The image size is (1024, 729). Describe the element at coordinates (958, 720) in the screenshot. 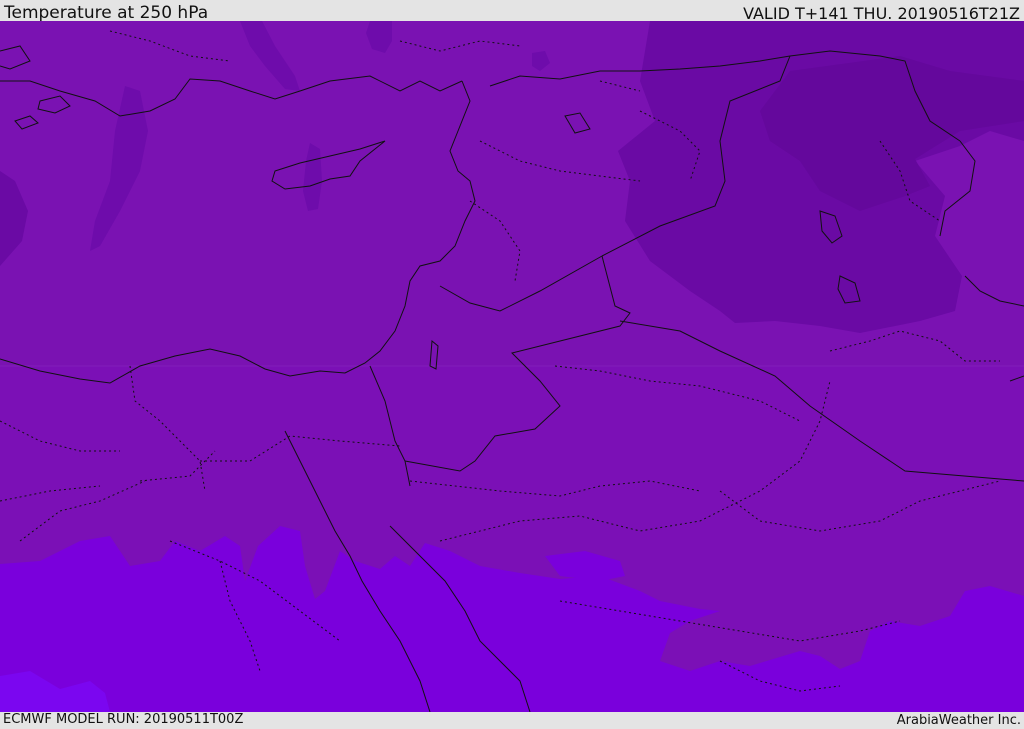

I see `credit-label: ArabiaWeather Inc.` at that location.